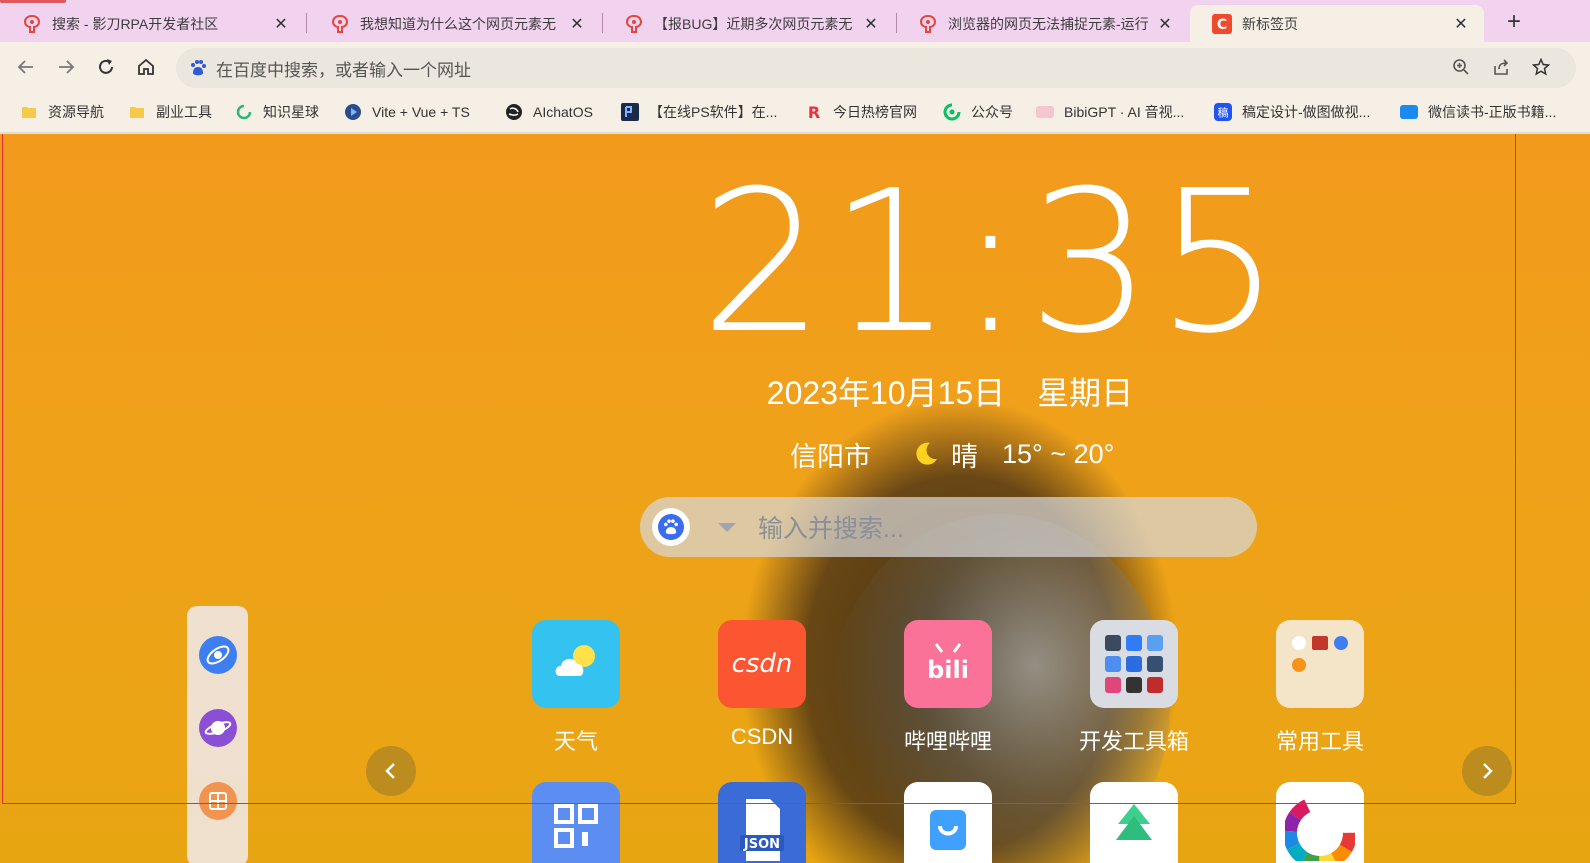 The height and width of the screenshot is (863, 1590). I want to click on bookmark-aichatos: AIchatOS, so click(549, 112).